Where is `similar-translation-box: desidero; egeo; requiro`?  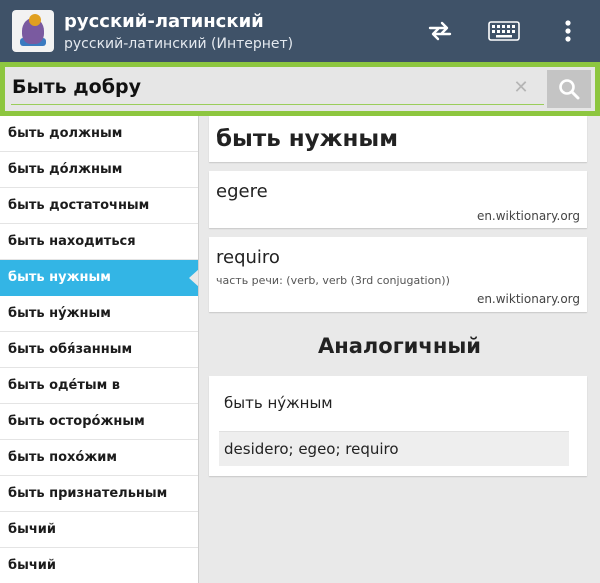
similar-translation-box: desidero; egeo; requiro is located at coordinates (394, 448).